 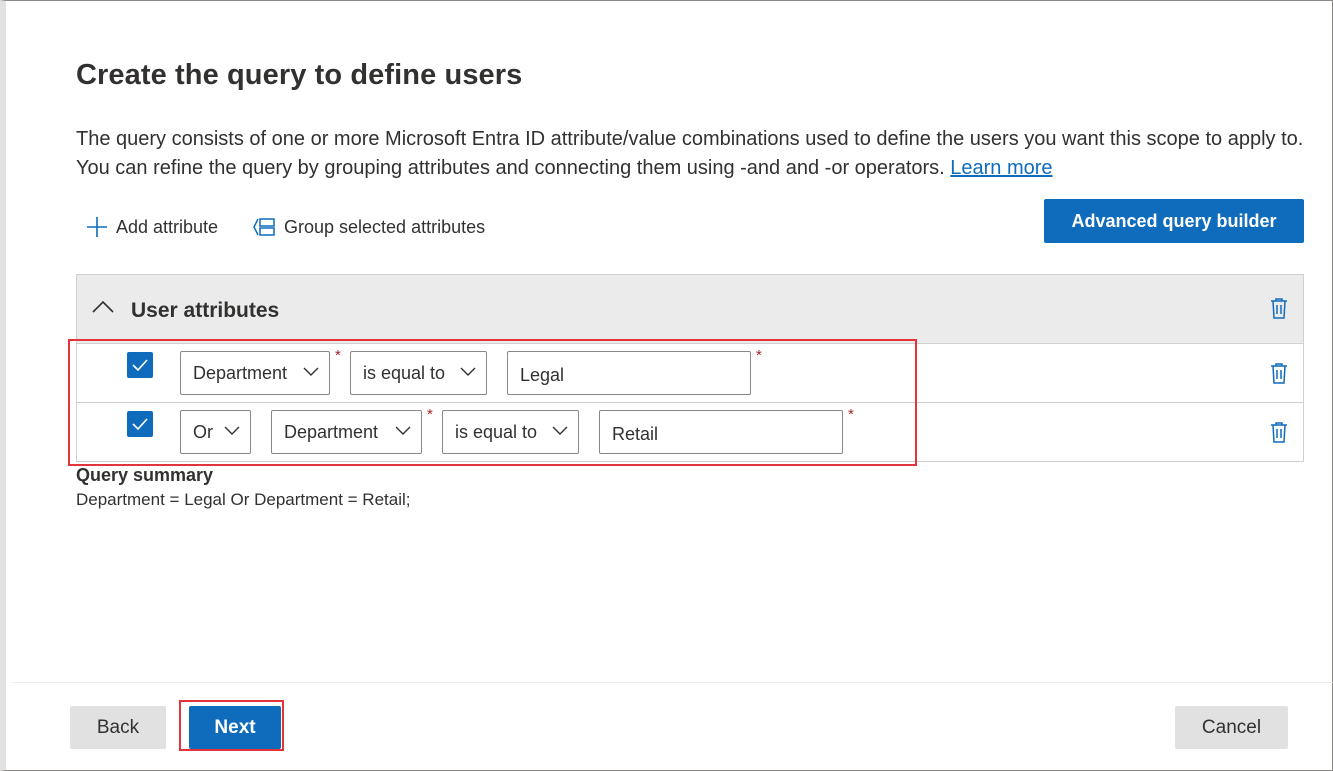 I want to click on rows-highlight-box, so click(x=492, y=402).